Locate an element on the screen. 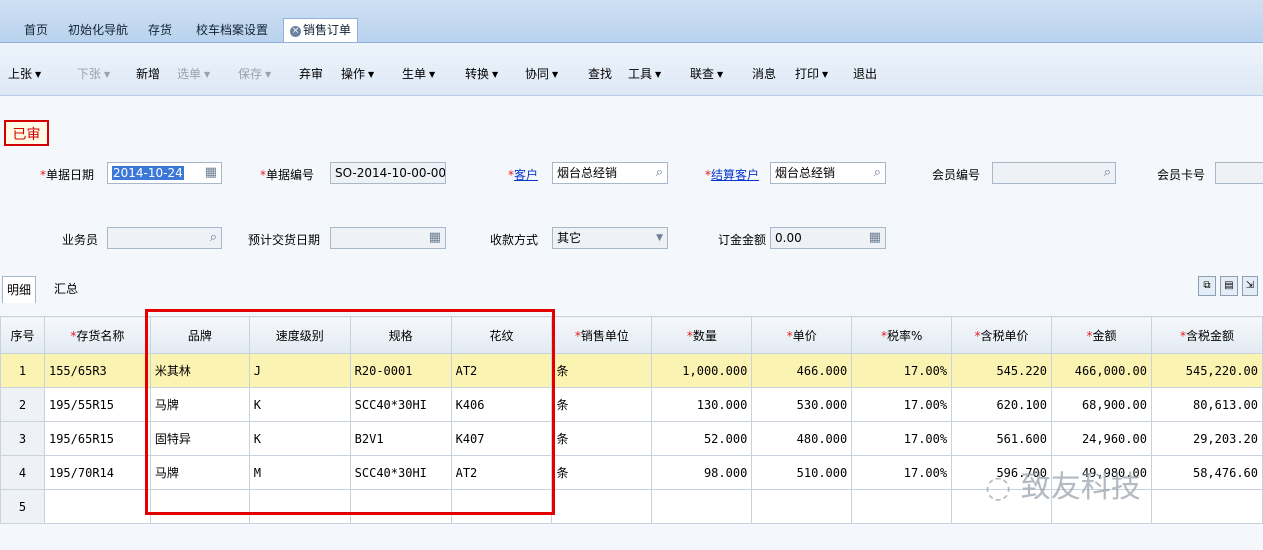 The width and height of the screenshot is (1263, 550). tab-4: × 销售订单 is located at coordinates (321, 30).